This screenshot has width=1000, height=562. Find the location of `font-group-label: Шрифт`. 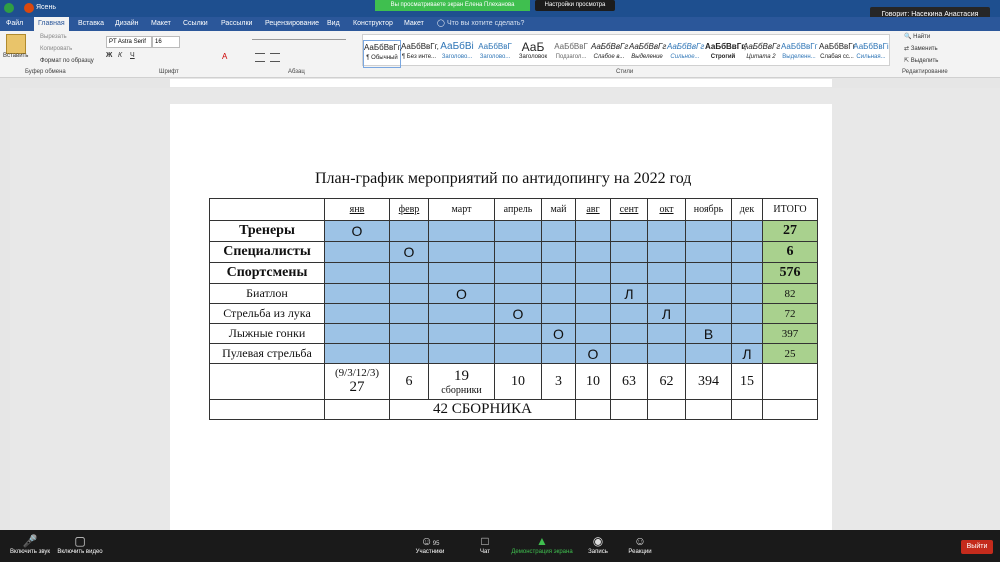

font-group-label: Шрифт is located at coordinates (169, 72).